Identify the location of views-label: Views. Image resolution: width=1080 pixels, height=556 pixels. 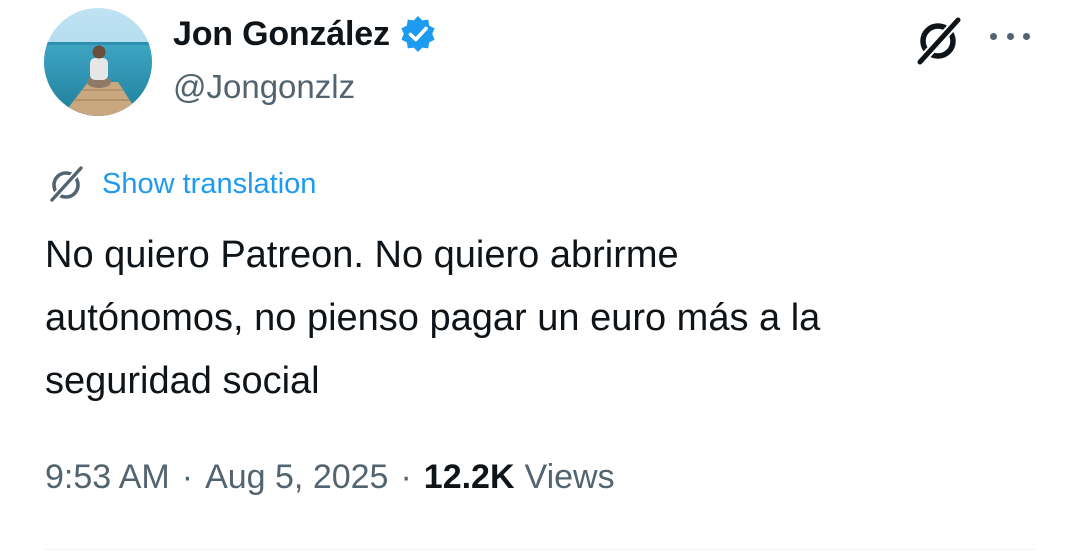
(569, 477).